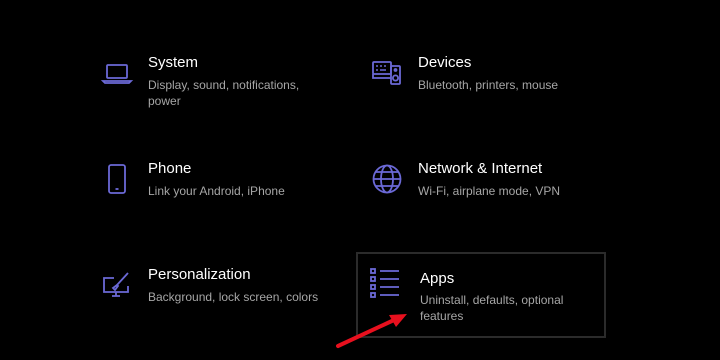 The height and width of the screenshot is (360, 720). What do you see at coordinates (480, 168) in the screenshot?
I see `tile-title: Network & Internet` at bounding box center [480, 168].